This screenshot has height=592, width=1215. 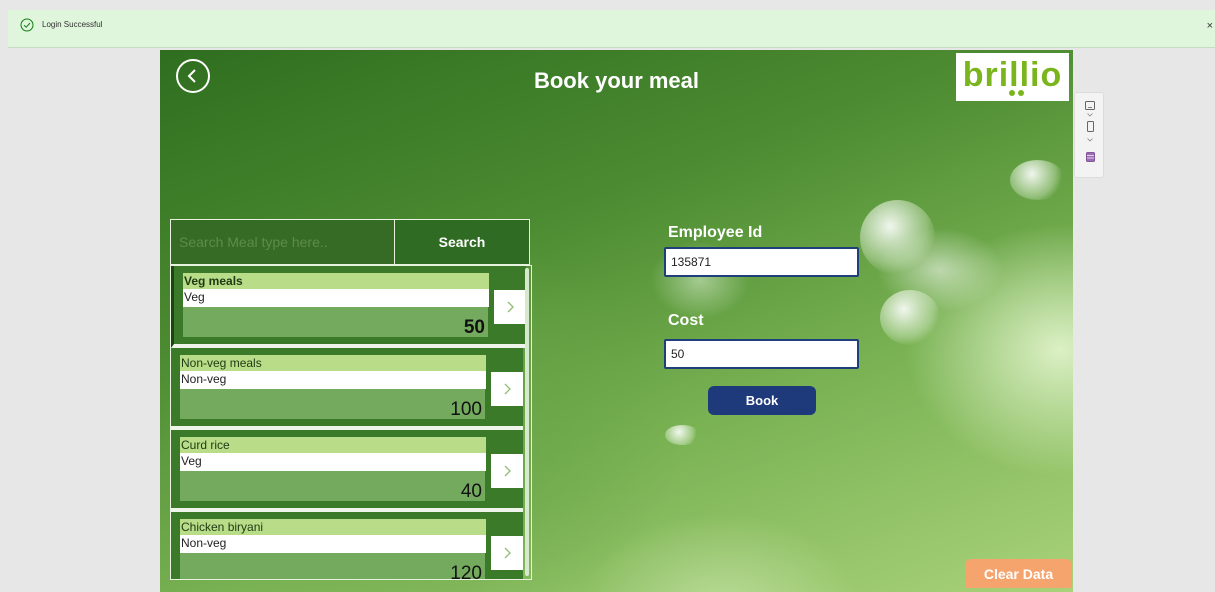 I want to click on meal-name: Veg meals, so click(x=336, y=281).